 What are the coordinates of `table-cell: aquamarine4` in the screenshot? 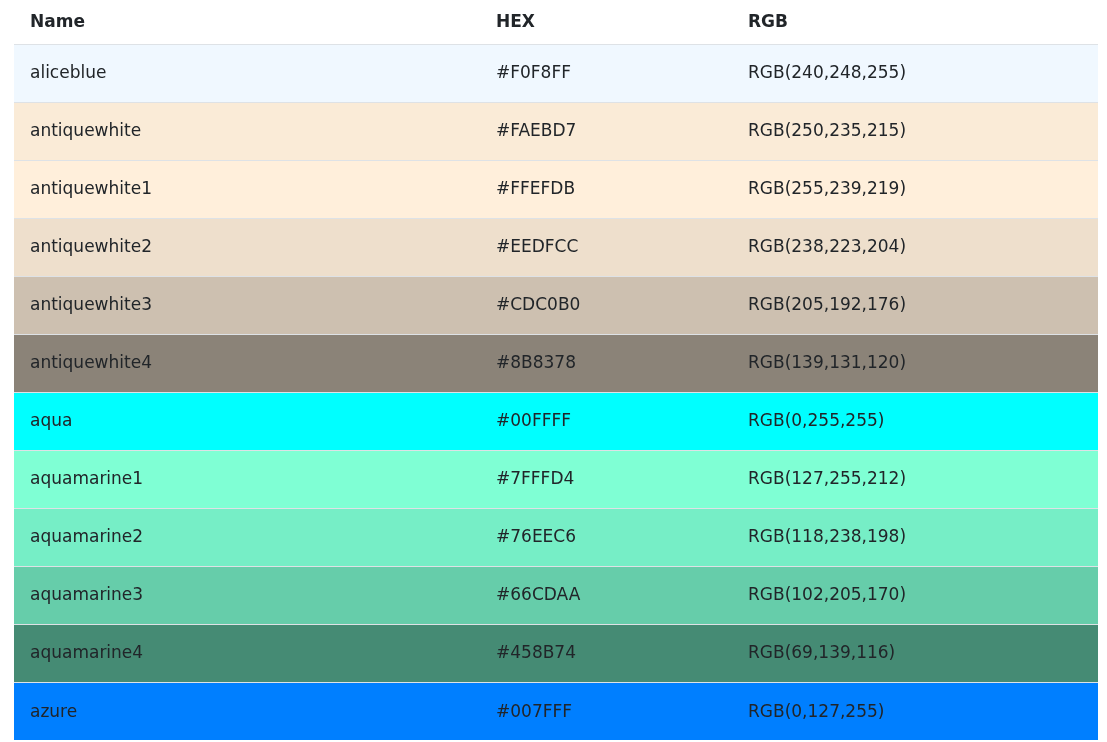 It's located at (87, 652).